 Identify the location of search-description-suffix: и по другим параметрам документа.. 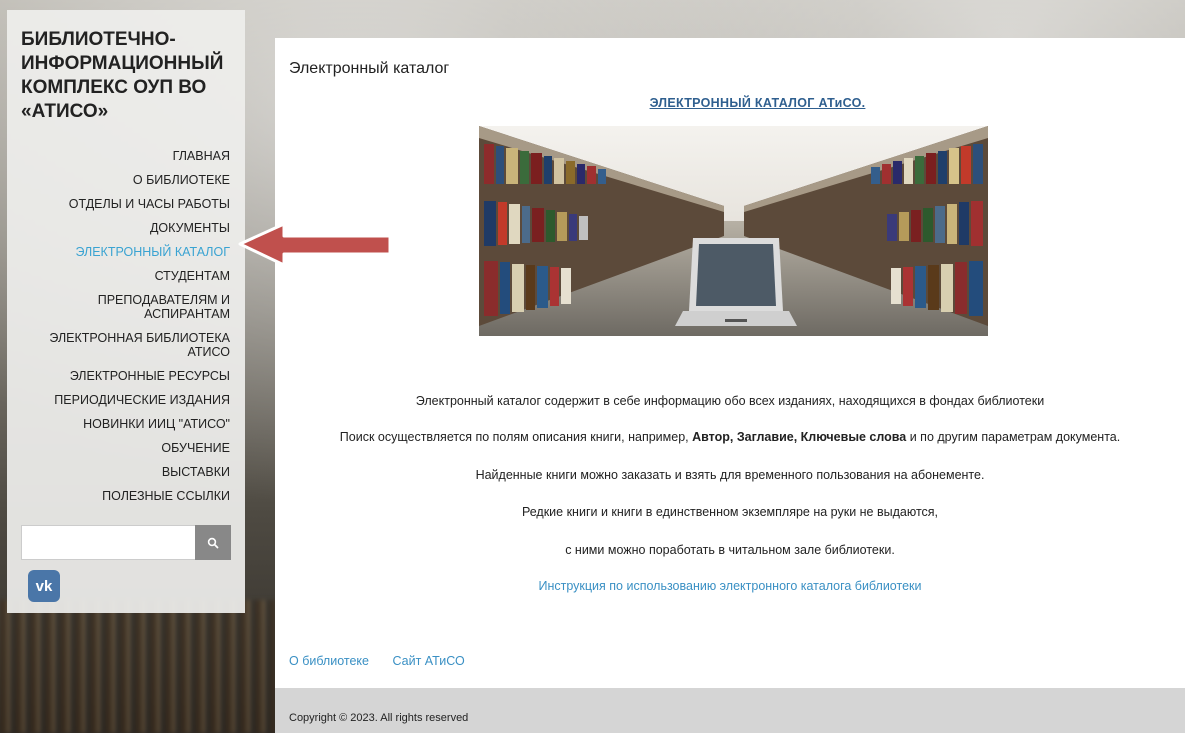
(1013, 437).